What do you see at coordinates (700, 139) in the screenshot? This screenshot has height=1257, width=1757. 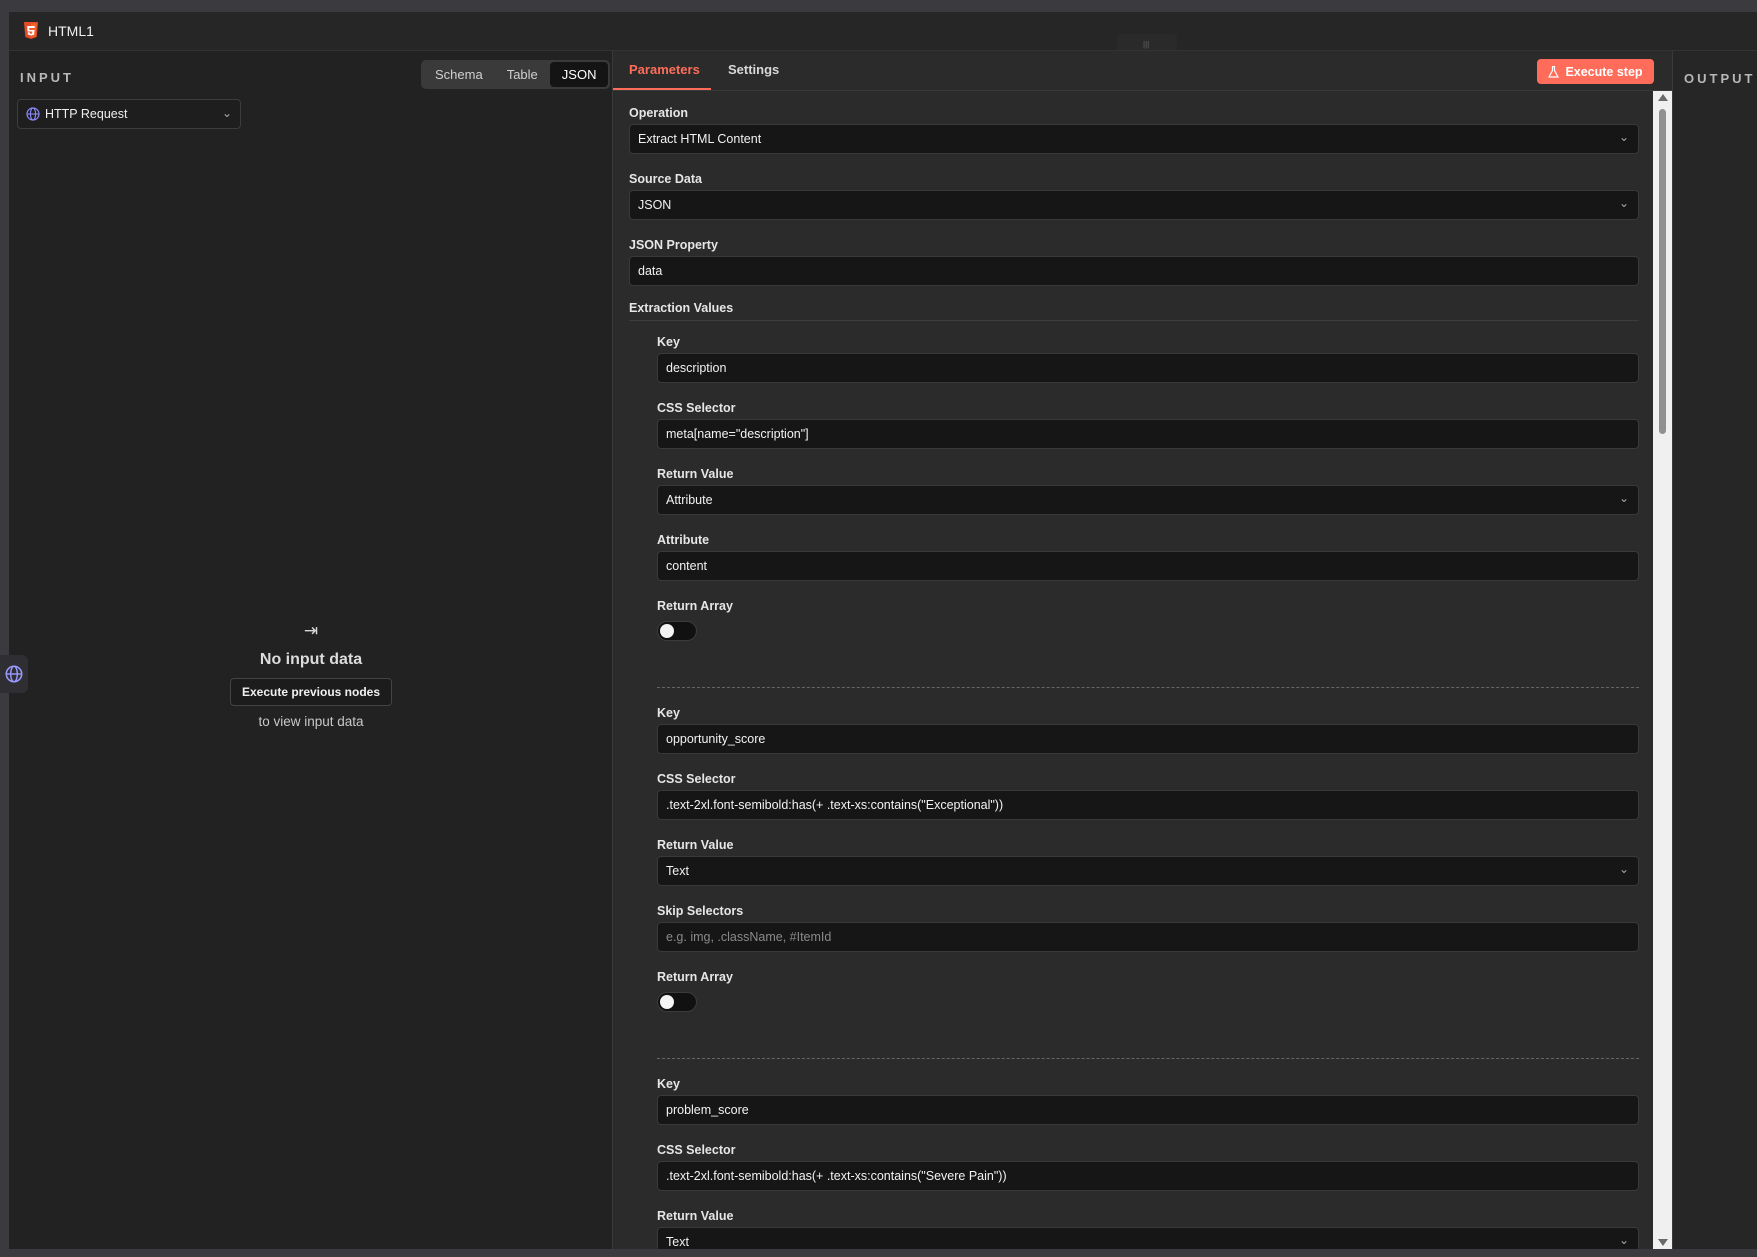 I see `operation-value: Extract HTML Content` at bounding box center [700, 139].